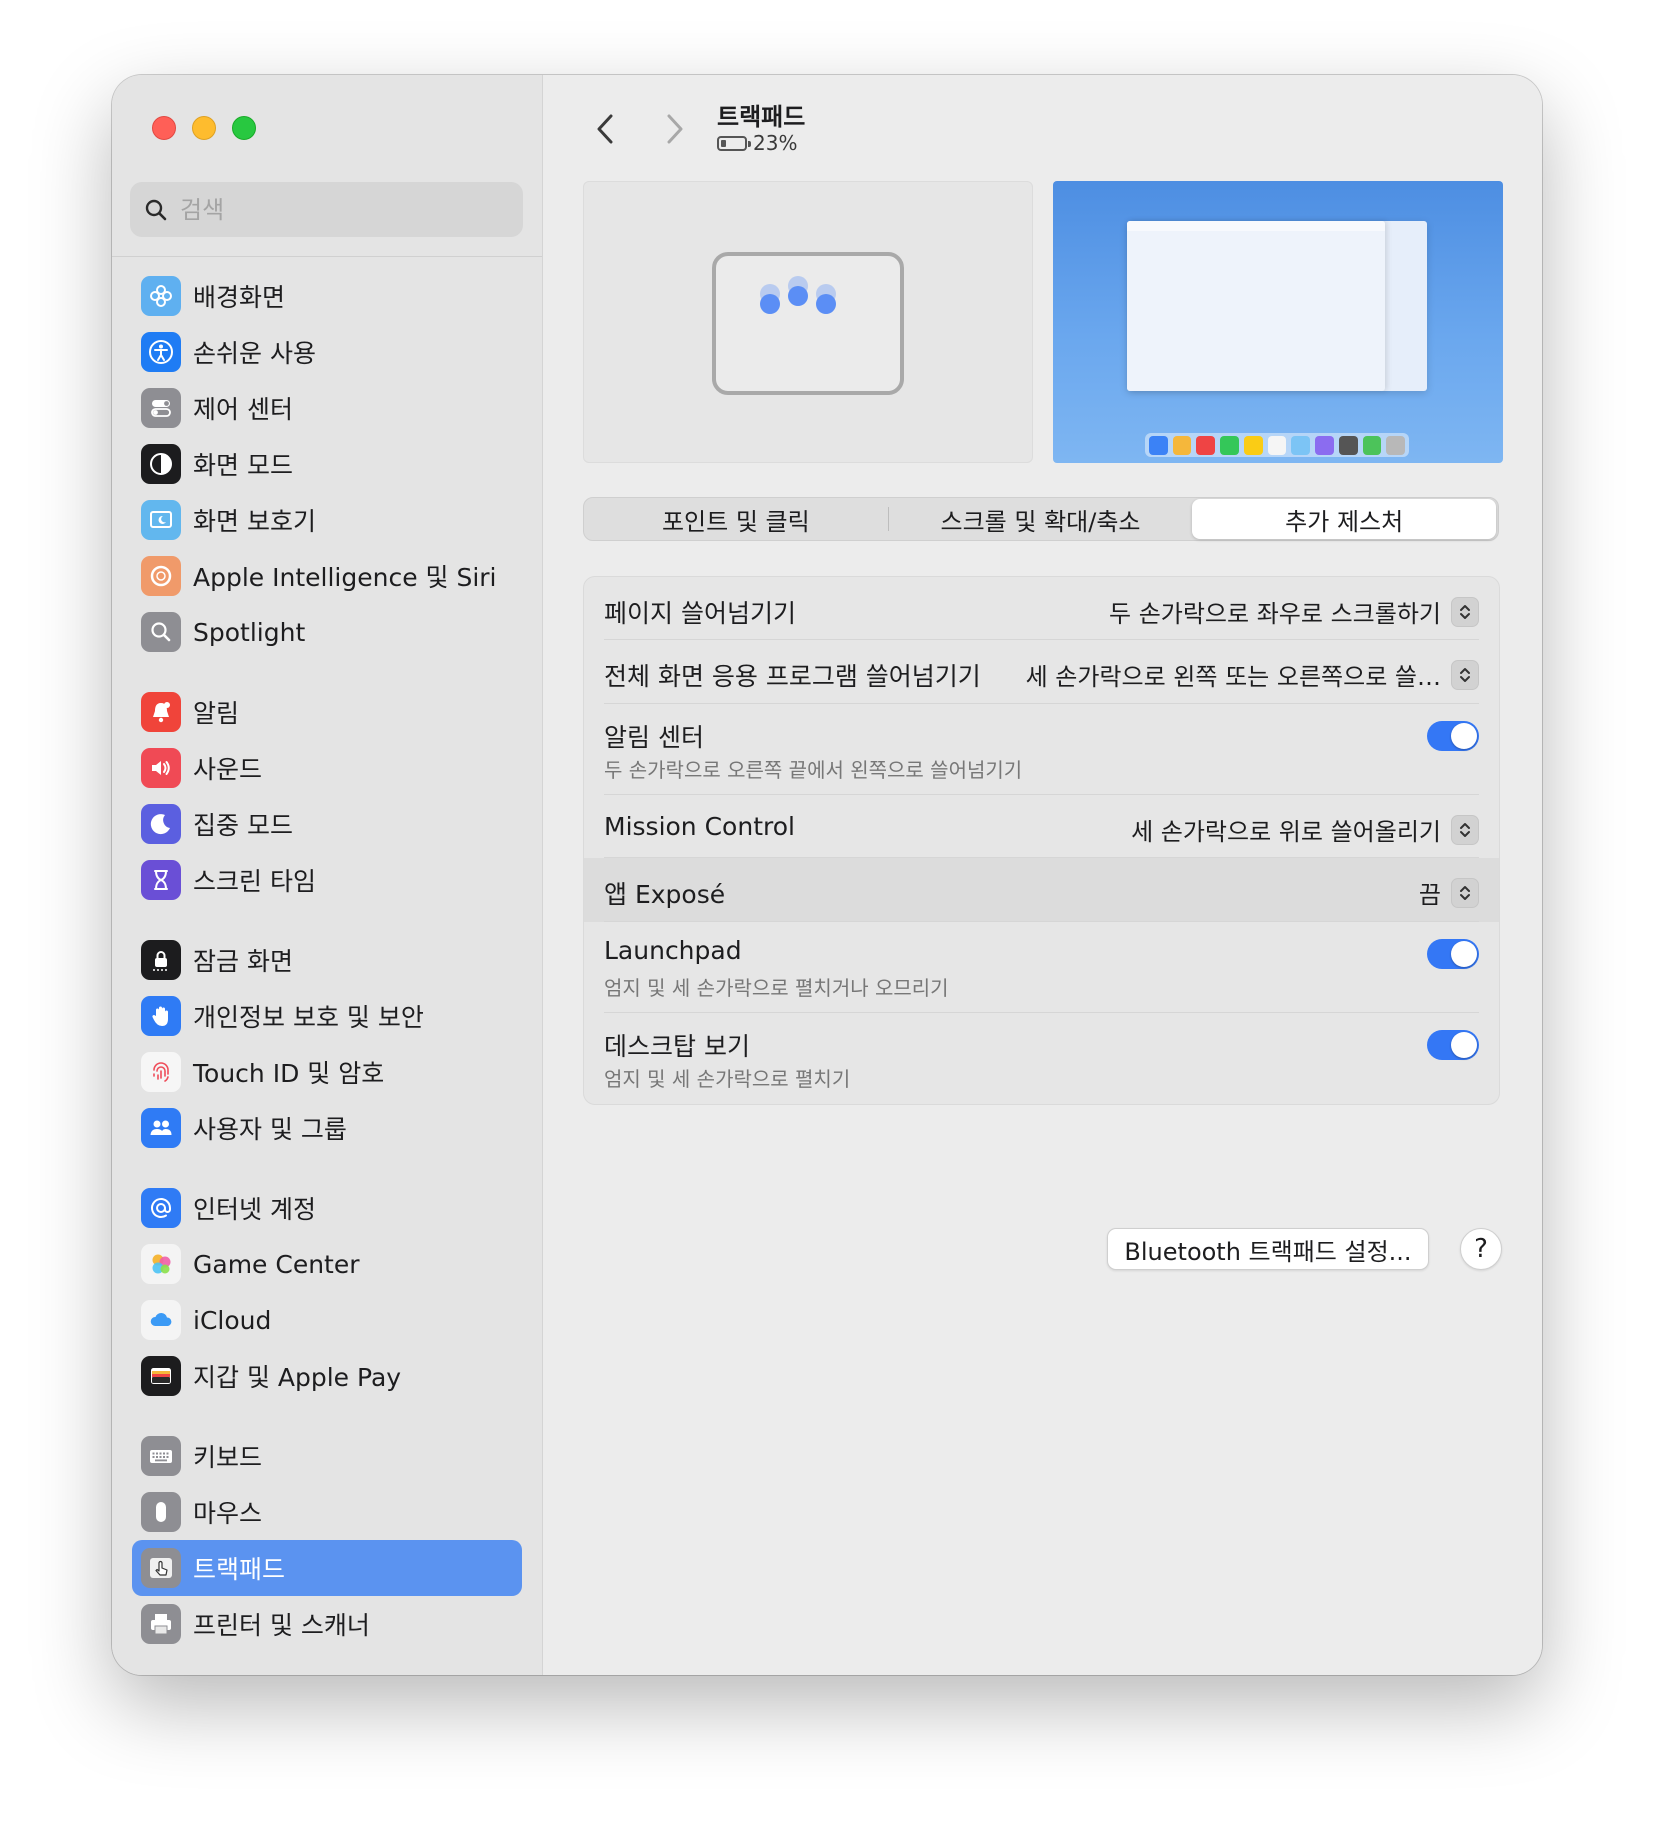  I want to click on screensaver-icon, so click(161, 520).